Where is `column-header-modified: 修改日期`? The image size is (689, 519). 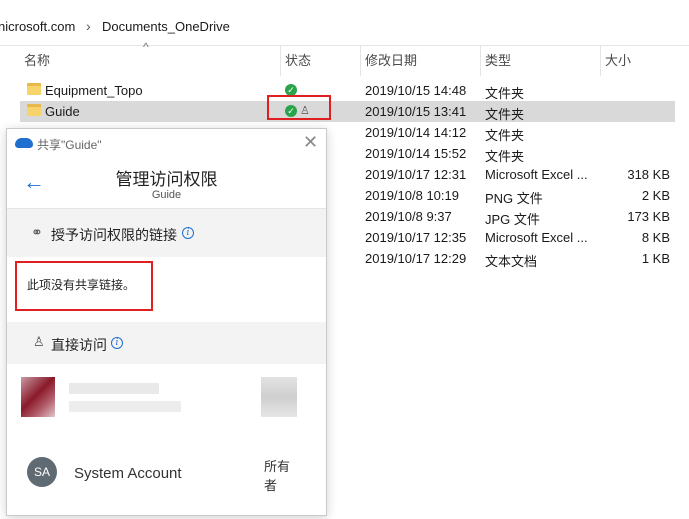
column-header-modified: 修改日期 is located at coordinates (419, 61).